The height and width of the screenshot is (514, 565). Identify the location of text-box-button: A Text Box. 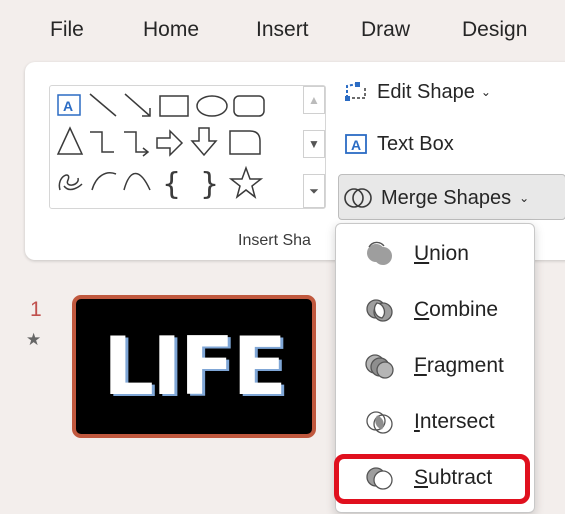
(398, 144).